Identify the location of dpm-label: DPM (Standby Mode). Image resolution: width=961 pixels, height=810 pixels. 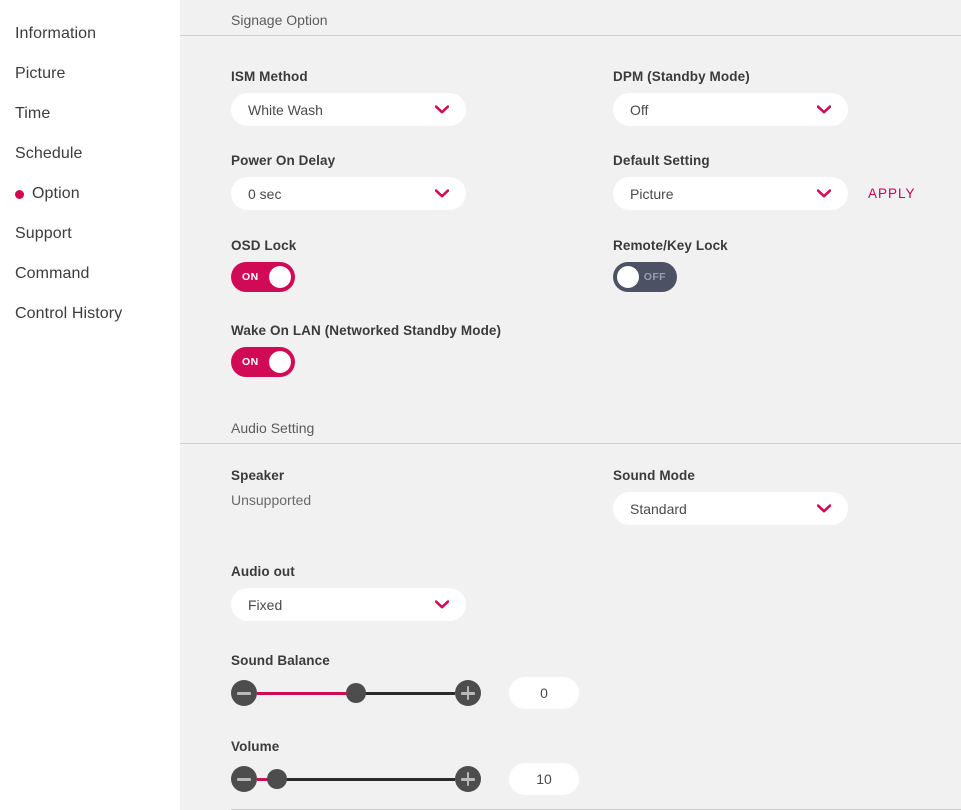
(681, 76).